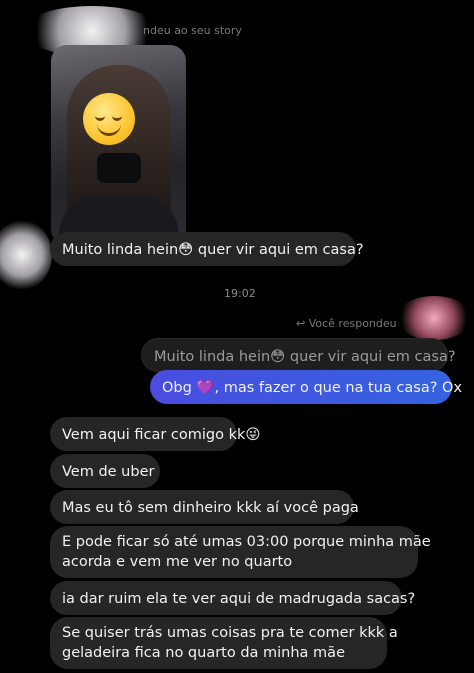  Describe the element at coordinates (306, 387) in the screenshot. I see `outgoing-message-bubble: Obg 💜, mas fazer o que na tua casa? Ox` at that location.